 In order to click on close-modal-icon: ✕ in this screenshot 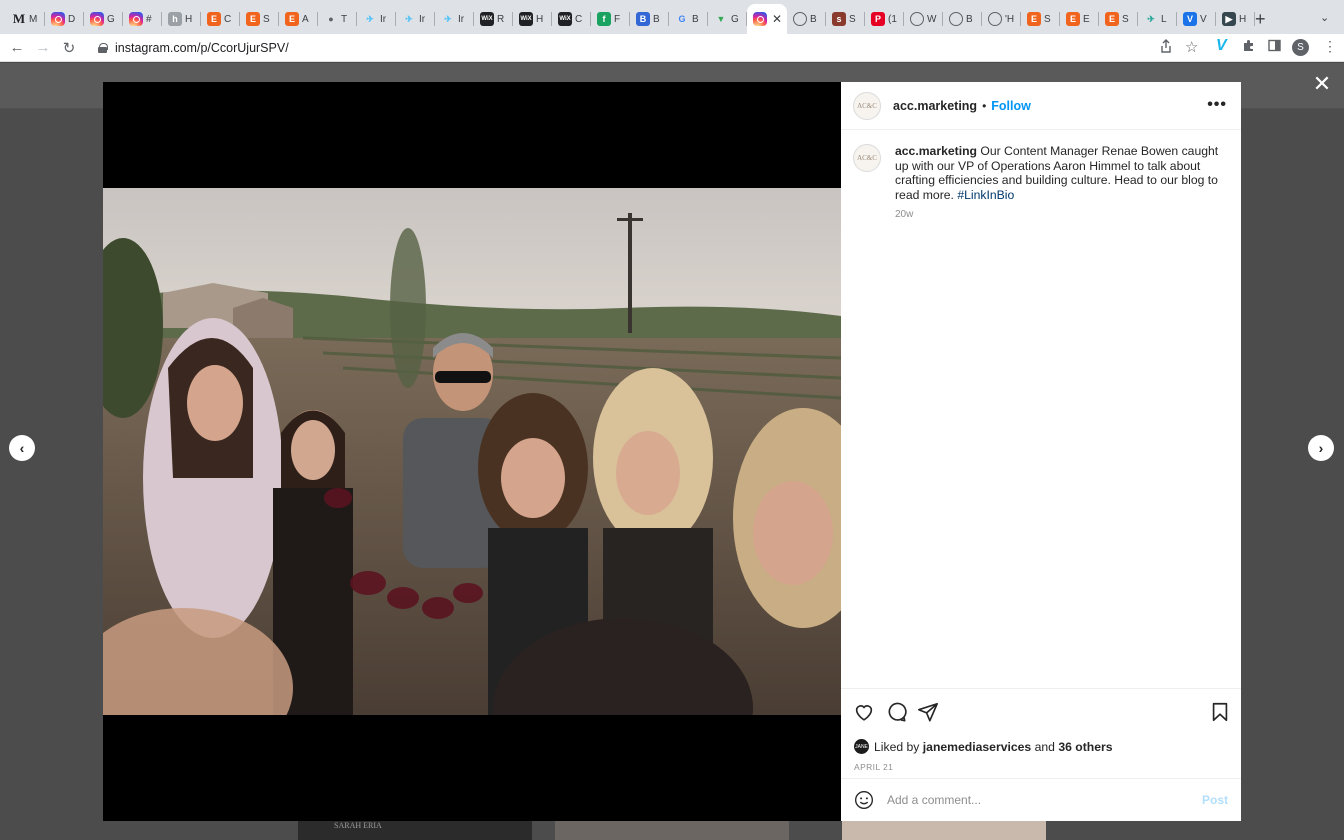, I will do `click(1322, 84)`.